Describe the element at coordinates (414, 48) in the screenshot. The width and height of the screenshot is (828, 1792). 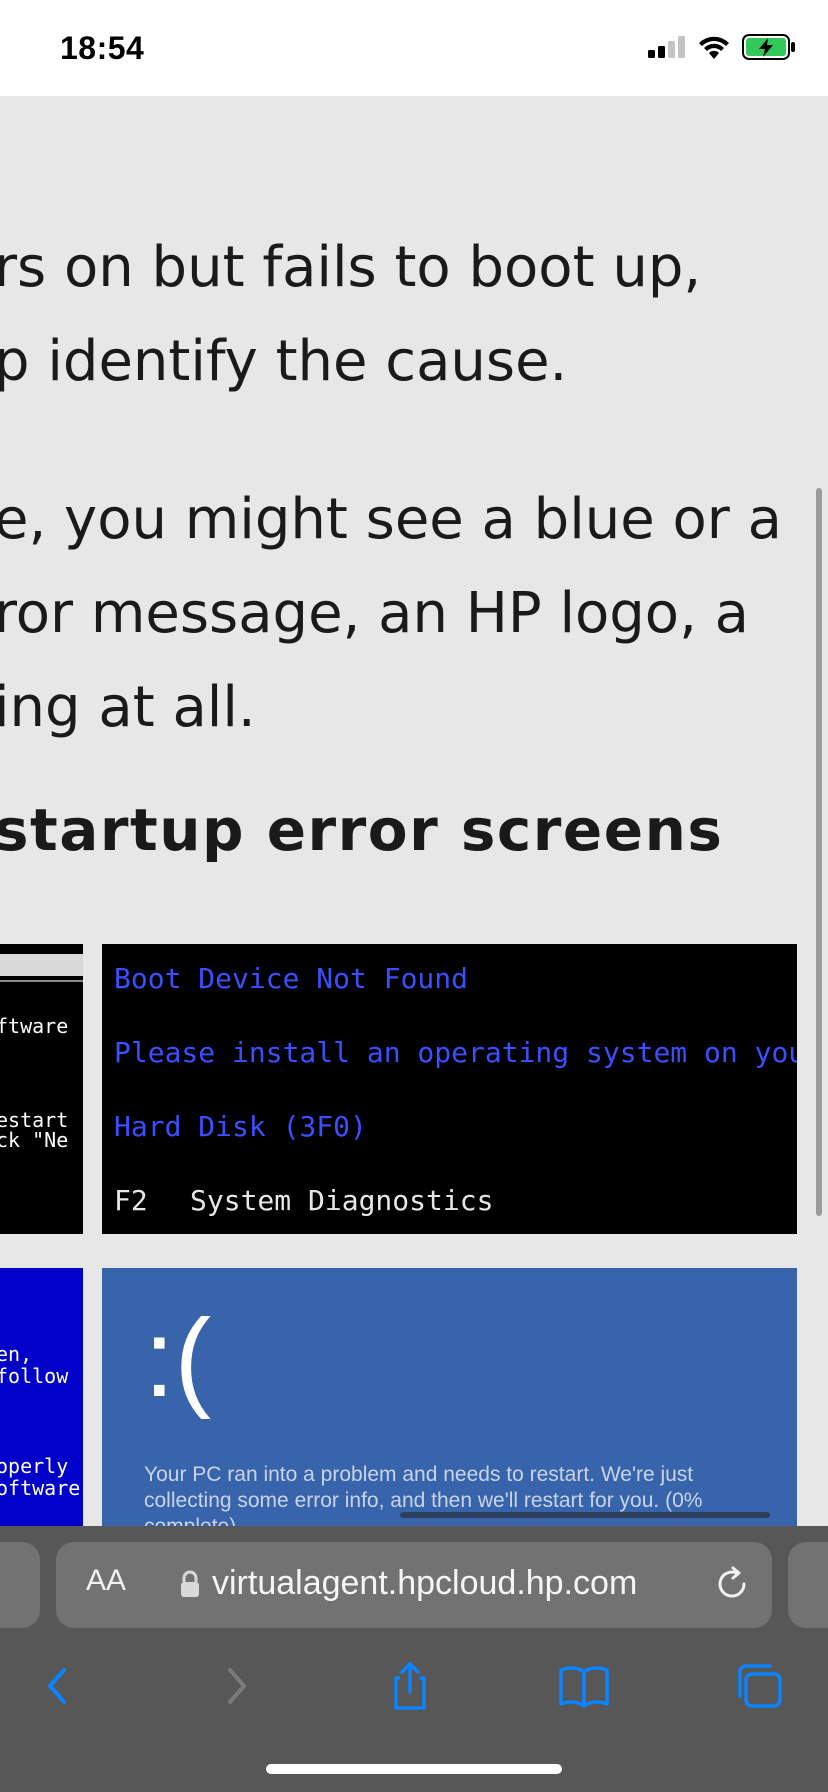
I see `status-bar: 18:54` at that location.